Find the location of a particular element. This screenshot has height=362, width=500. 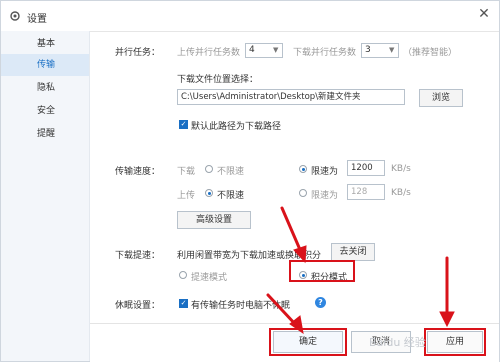

annotation-arrows is located at coordinates (360, 270).